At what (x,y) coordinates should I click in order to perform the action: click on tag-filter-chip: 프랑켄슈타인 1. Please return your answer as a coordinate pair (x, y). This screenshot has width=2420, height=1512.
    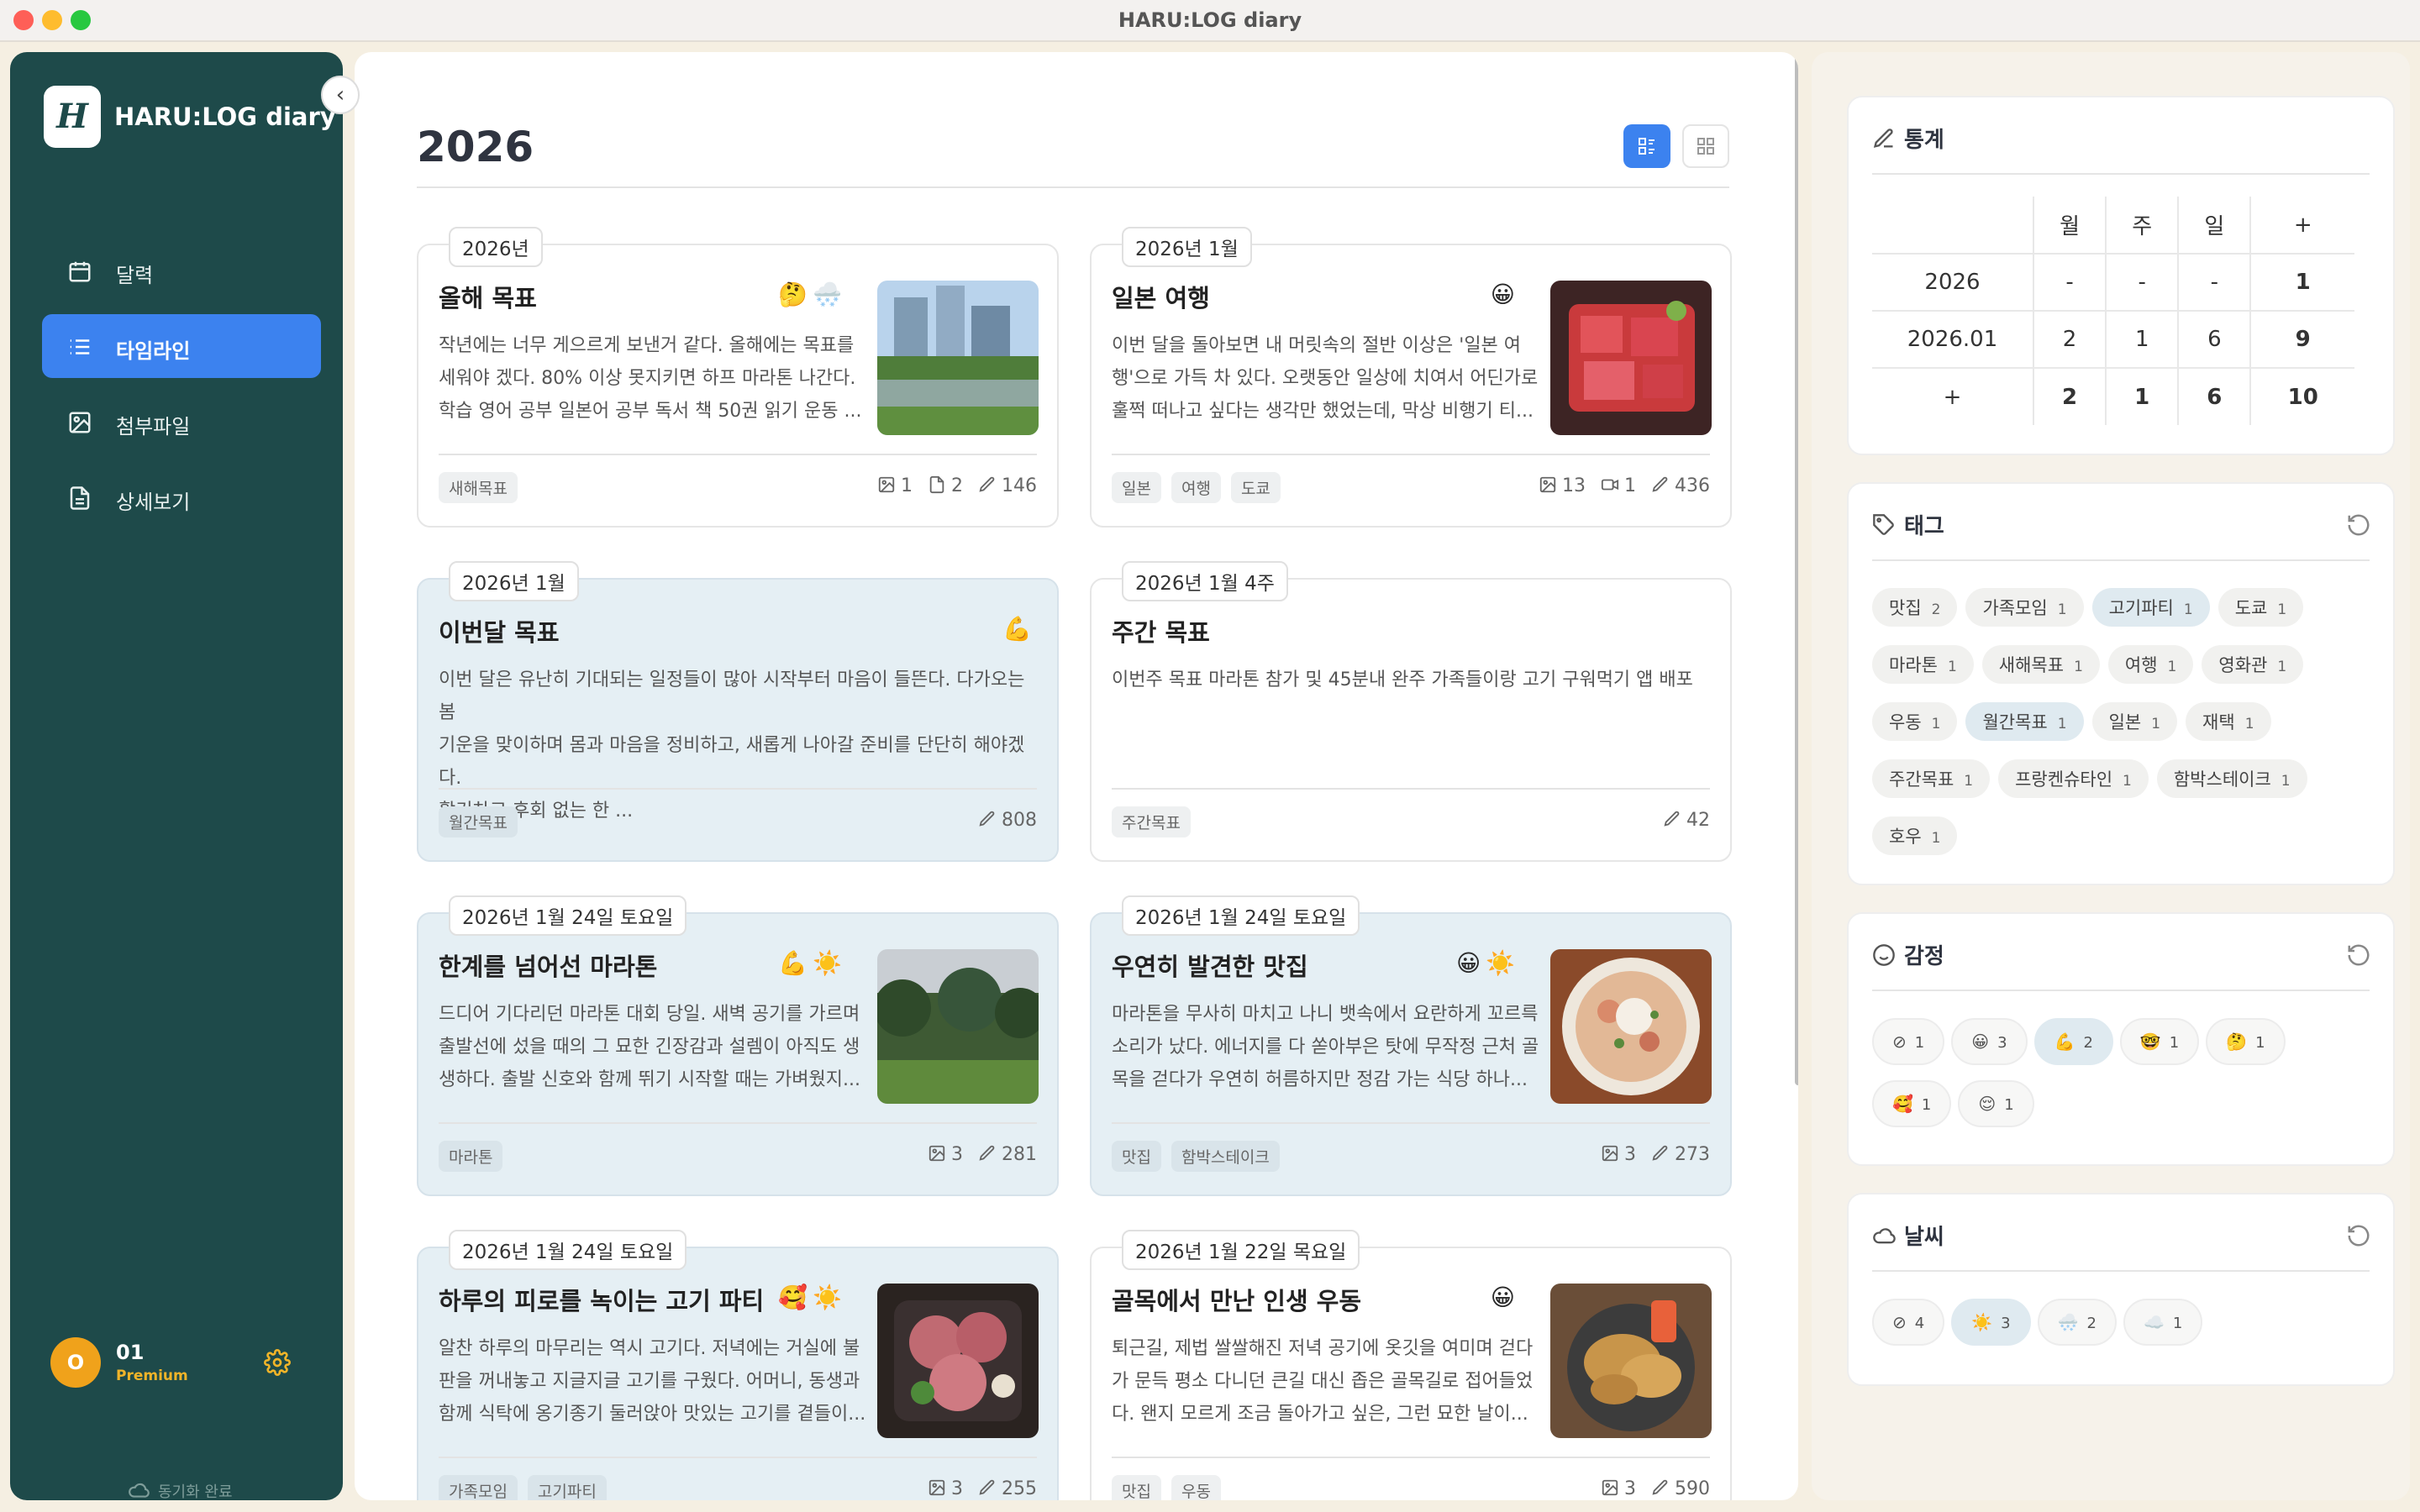
    Looking at the image, I should click on (2073, 778).